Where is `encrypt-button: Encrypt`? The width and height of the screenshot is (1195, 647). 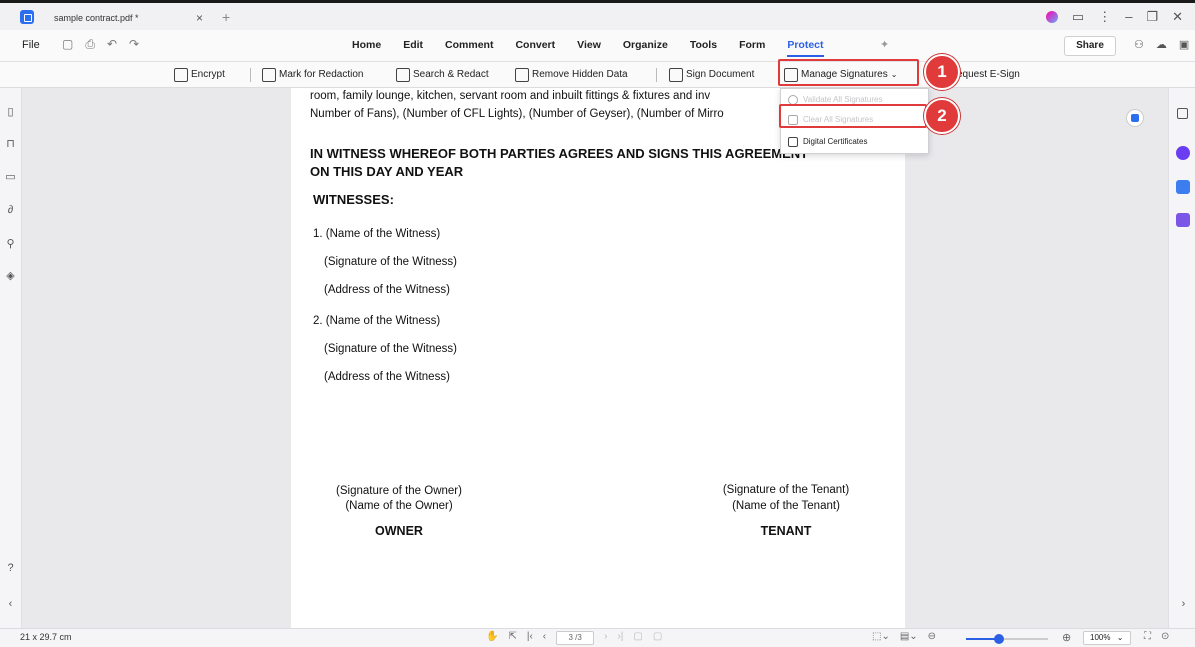
encrypt-button: Encrypt is located at coordinates (199, 75).